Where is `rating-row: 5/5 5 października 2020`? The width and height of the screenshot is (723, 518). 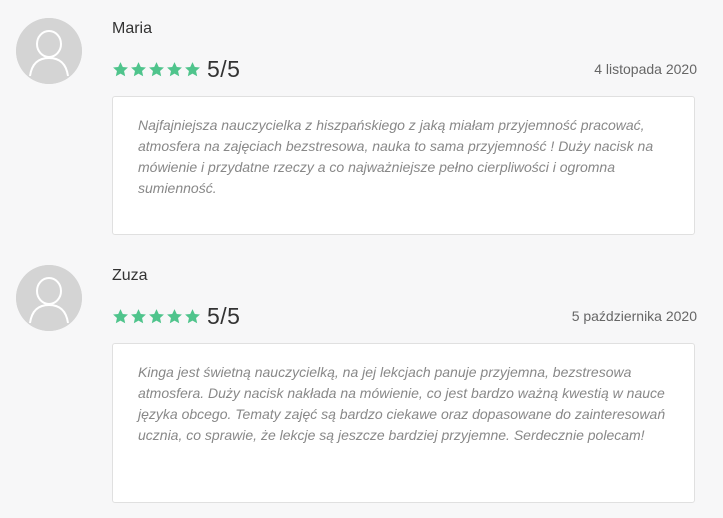
rating-row: 5/5 5 października 2020 is located at coordinates (404, 316).